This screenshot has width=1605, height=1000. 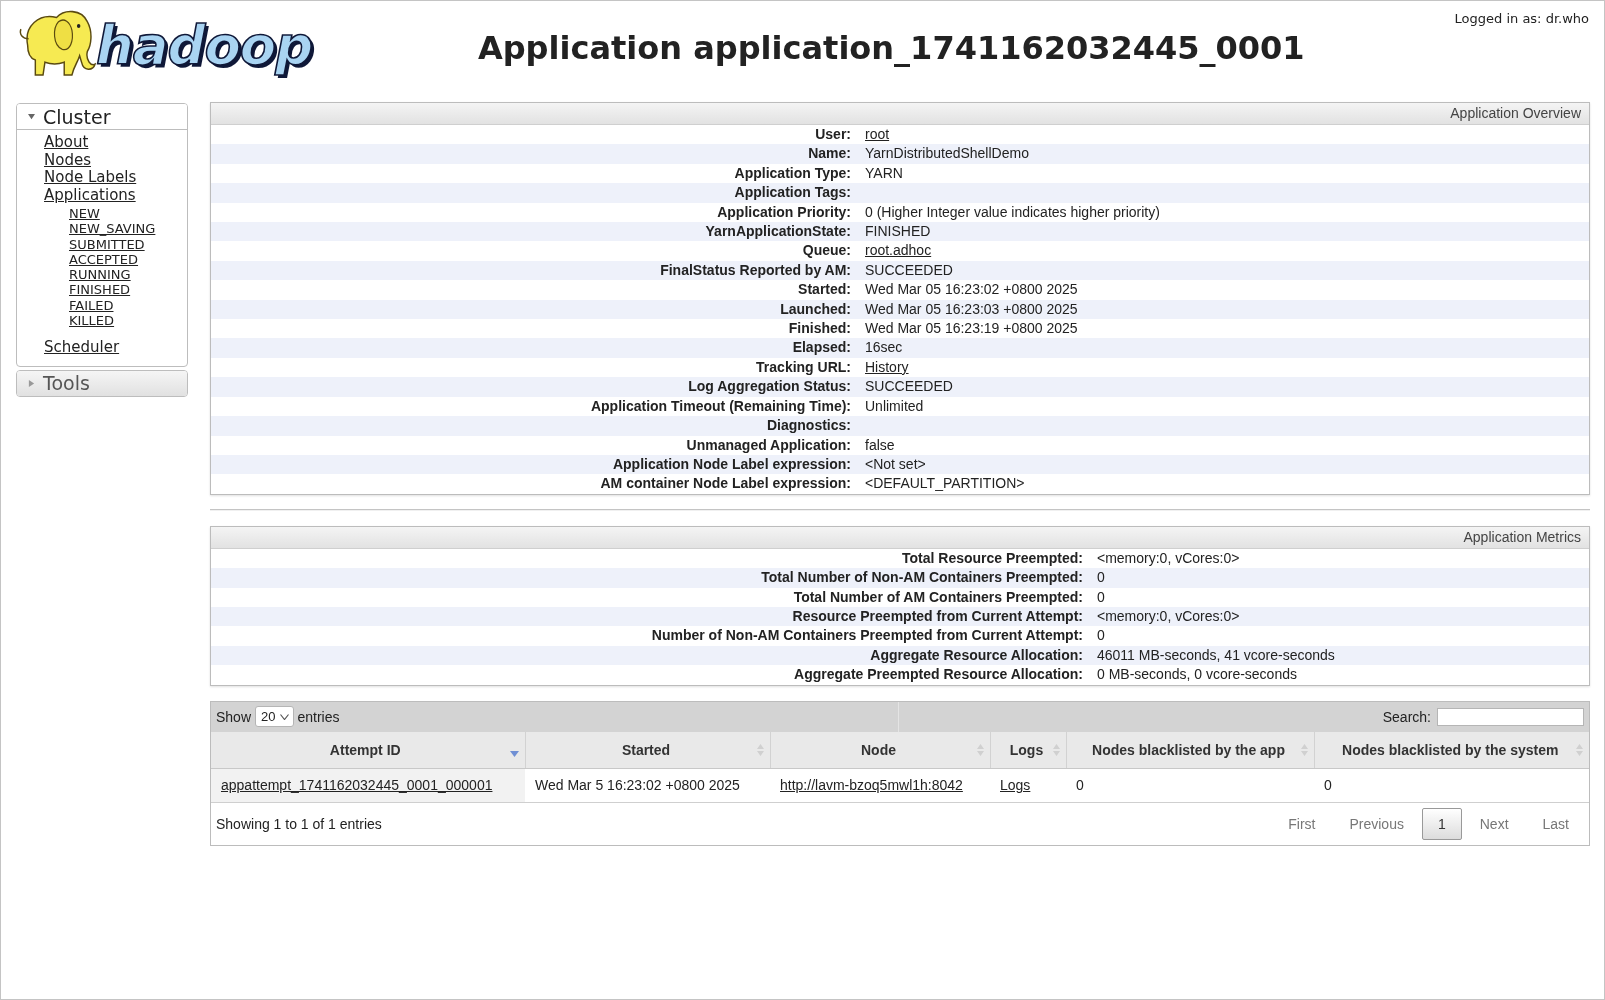 I want to click on field-label: Launched:, so click(x=815, y=308).